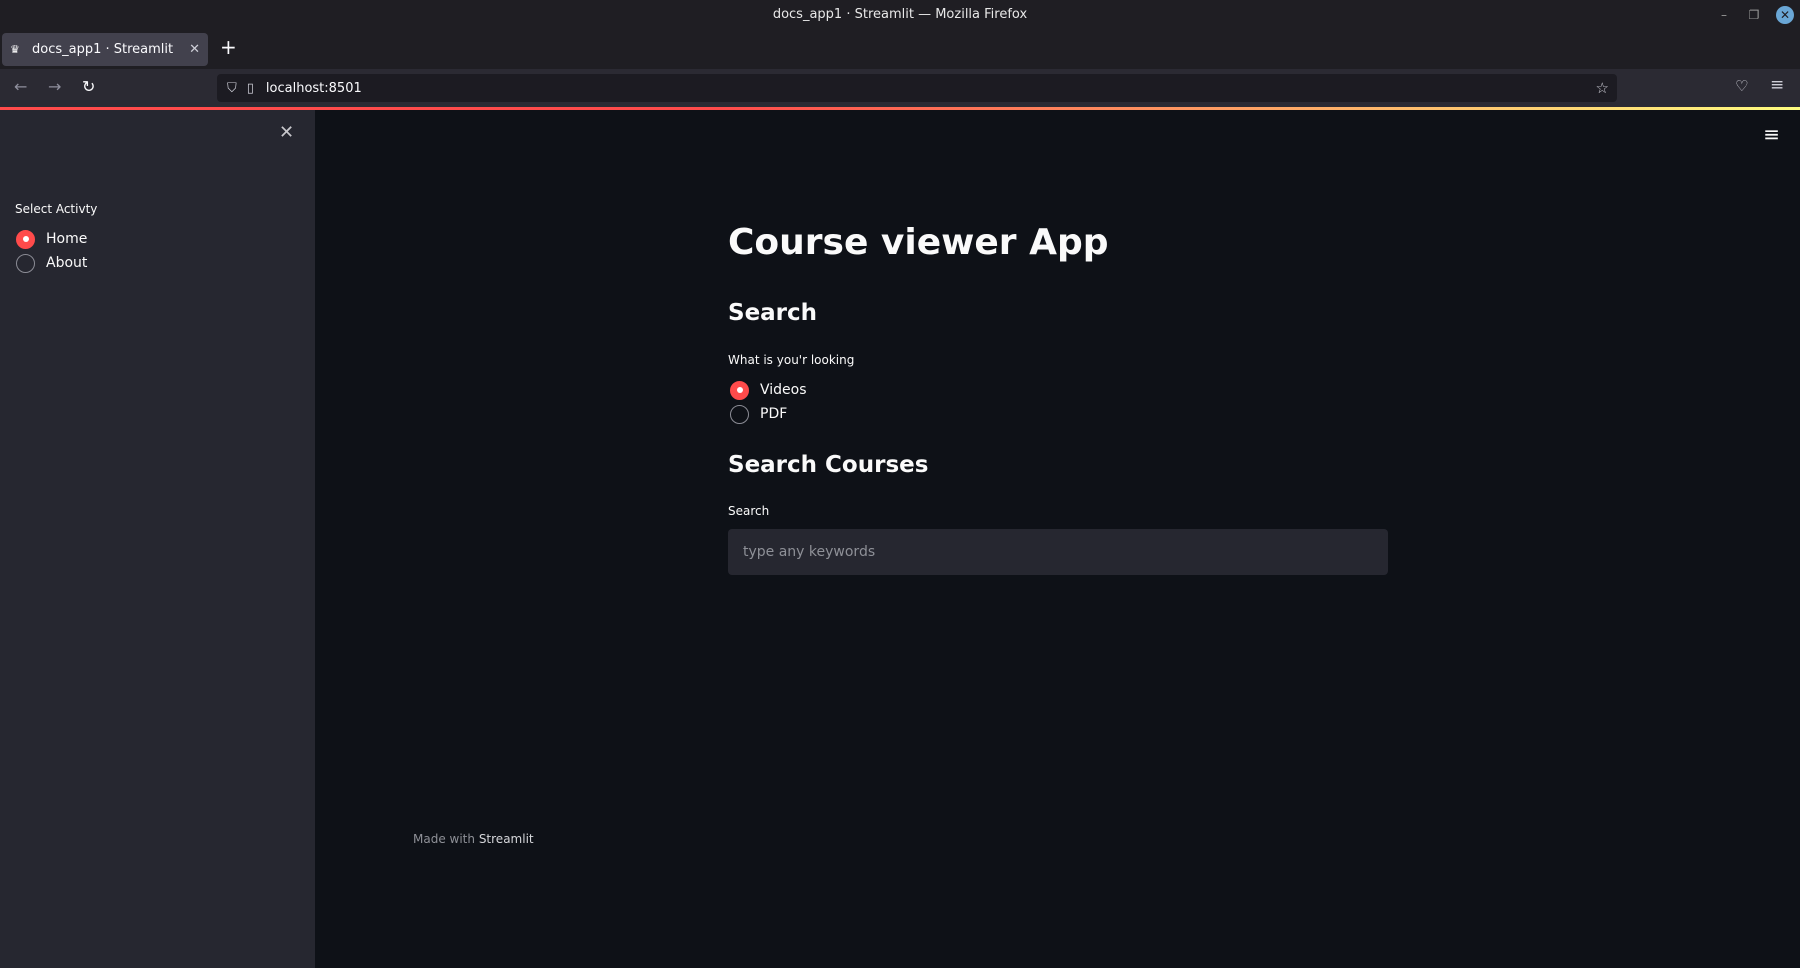  What do you see at coordinates (54, 86) in the screenshot?
I see `forward-icon: →` at bounding box center [54, 86].